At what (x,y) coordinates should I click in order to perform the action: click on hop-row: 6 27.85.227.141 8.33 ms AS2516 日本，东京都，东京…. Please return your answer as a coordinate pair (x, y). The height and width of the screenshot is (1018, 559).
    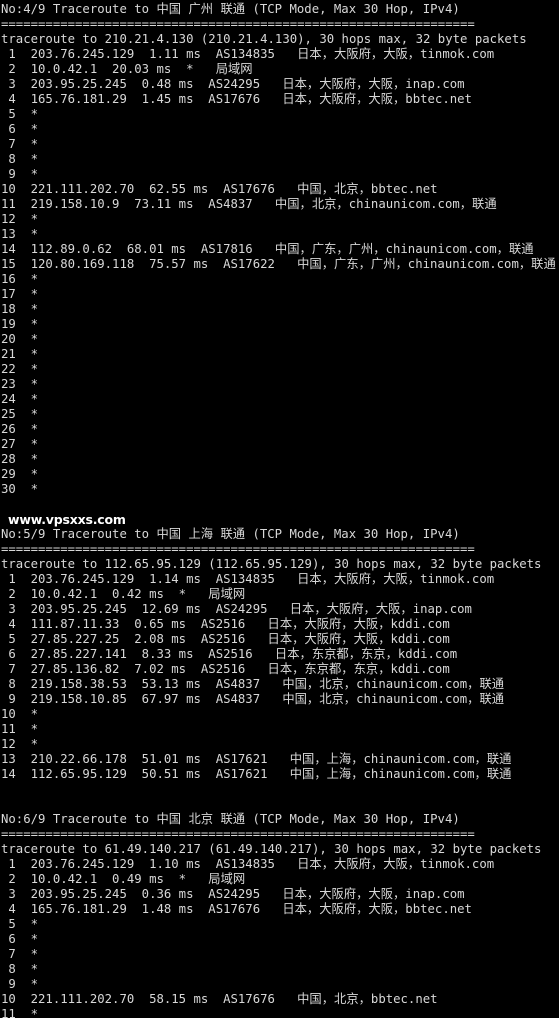
    Looking at the image, I should click on (229, 654).